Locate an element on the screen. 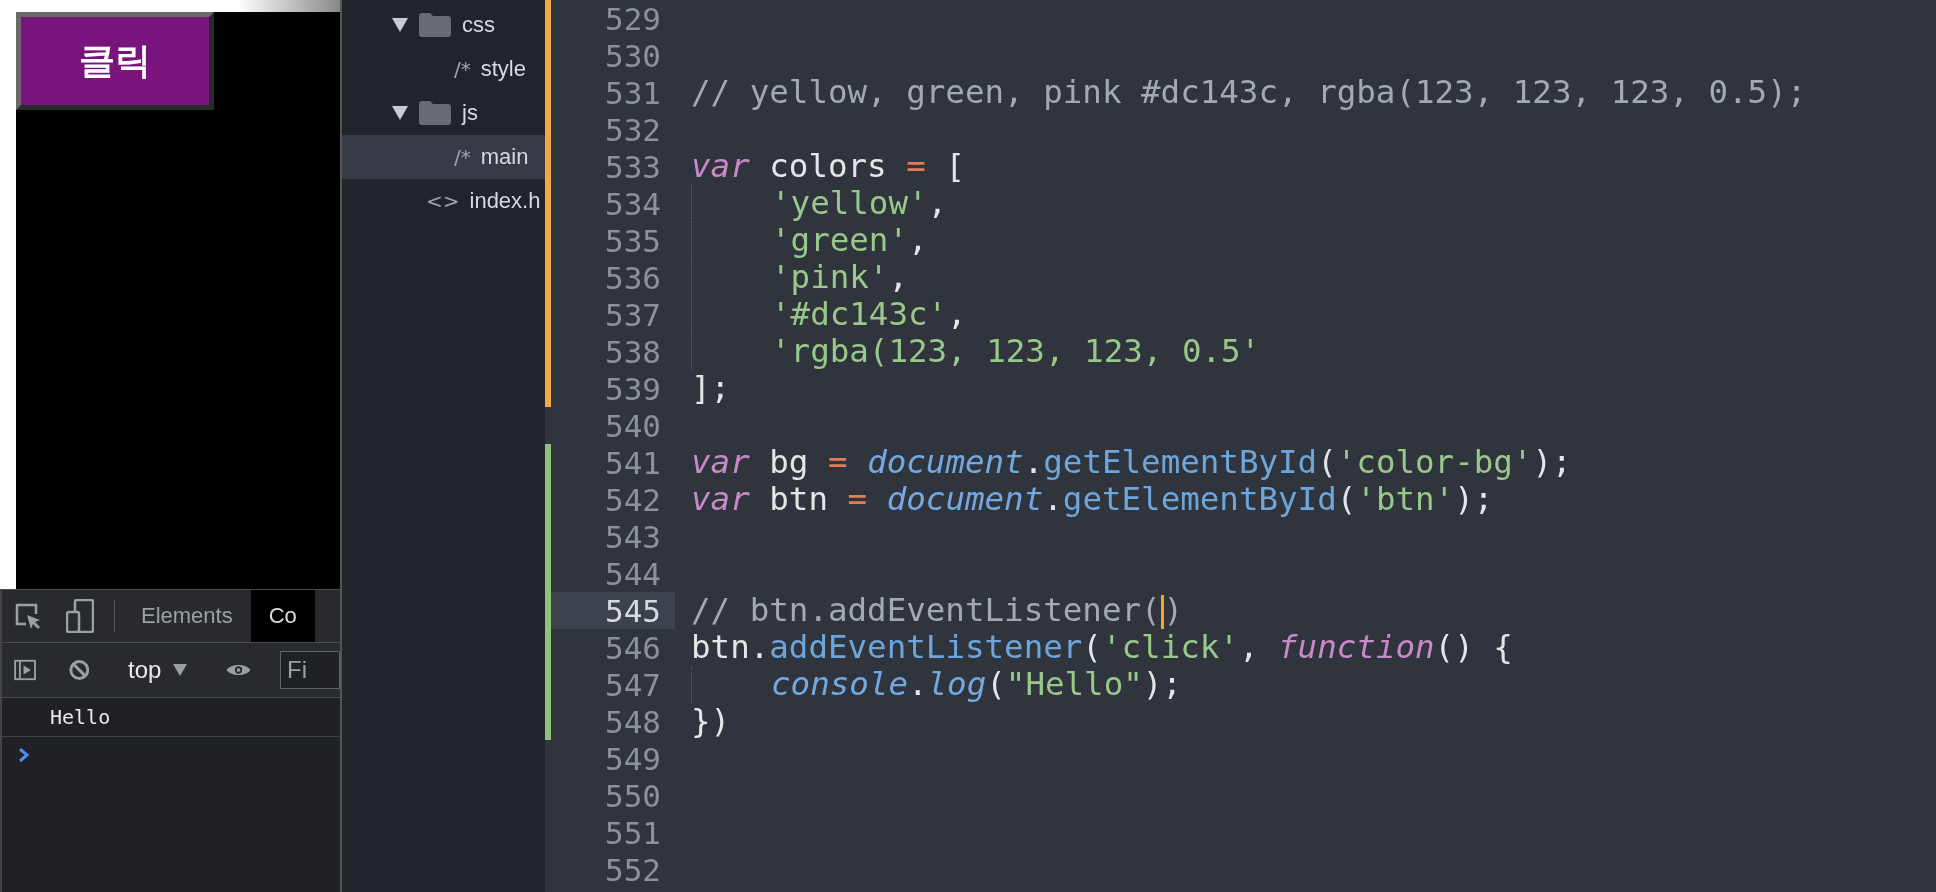 This screenshot has height=892, width=1936. filter-field: Fi is located at coordinates (310, 670).